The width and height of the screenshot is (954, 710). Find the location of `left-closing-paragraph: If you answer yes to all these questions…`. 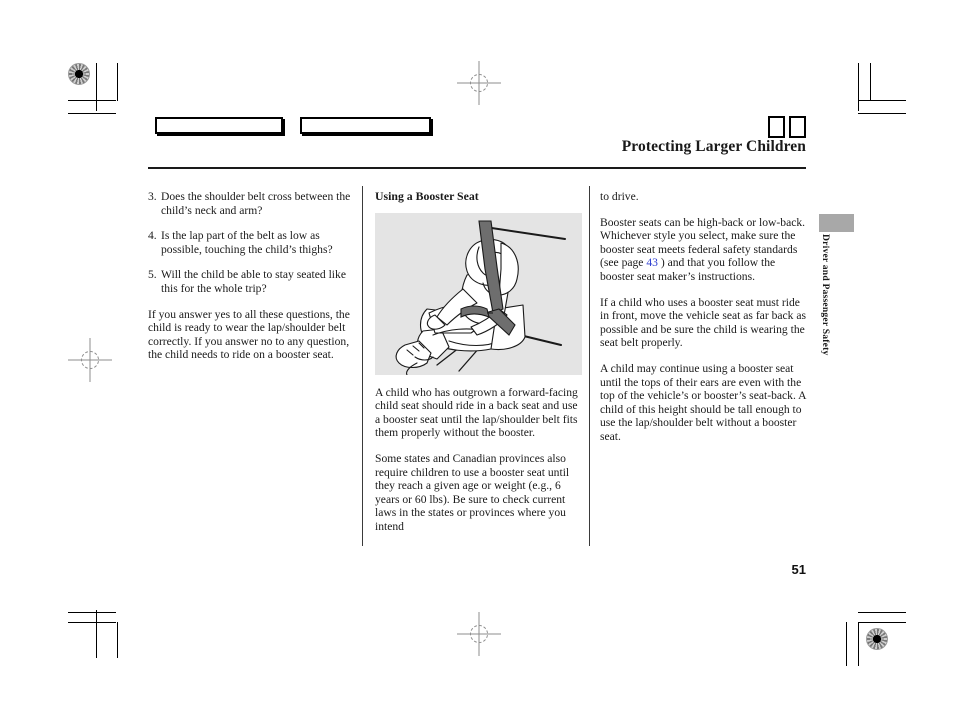

left-closing-paragraph: If you answer yes to all these questions… is located at coordinates (249, 334).